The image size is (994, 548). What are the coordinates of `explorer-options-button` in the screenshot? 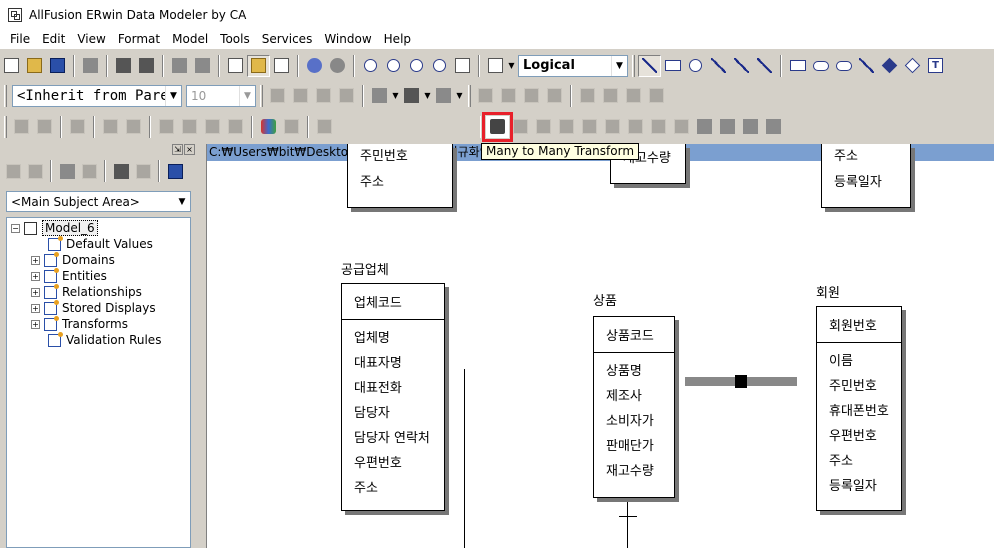 It's located at (175, 171).